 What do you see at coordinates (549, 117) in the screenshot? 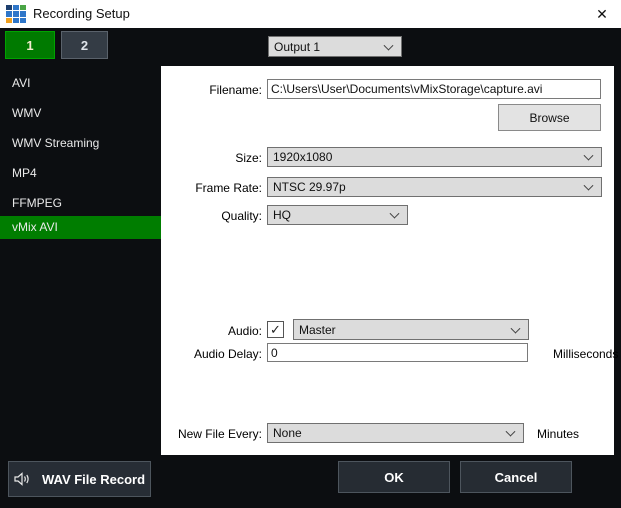
I see `browse-button: Browse` at bounding box center [549, 117].